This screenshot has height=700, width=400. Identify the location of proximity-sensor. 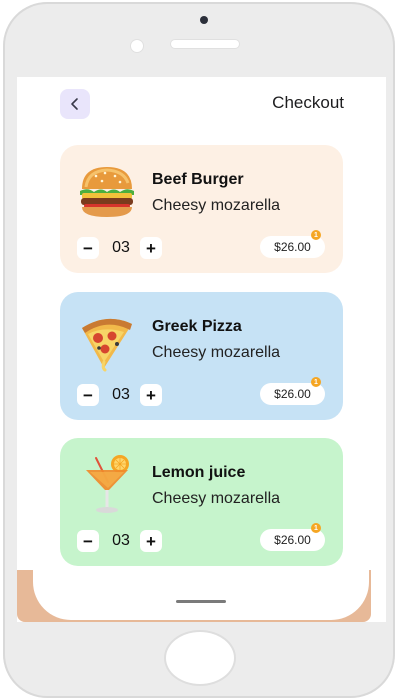
(137, 46).